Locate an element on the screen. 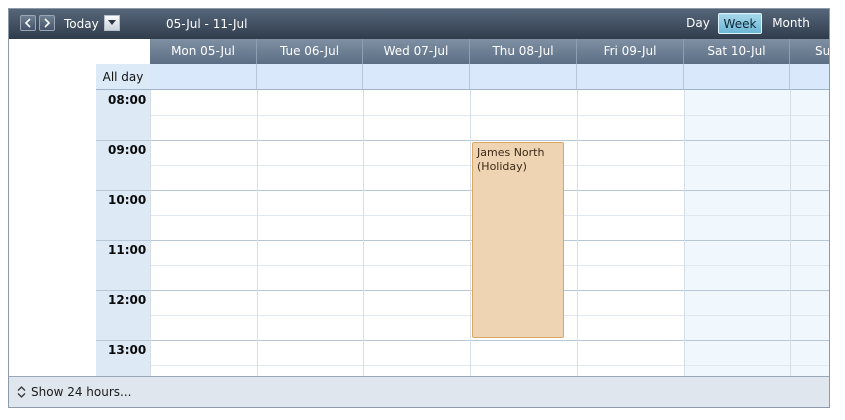  day-header-wed: Wed 07-Jul is located at coordinates (416, 51).